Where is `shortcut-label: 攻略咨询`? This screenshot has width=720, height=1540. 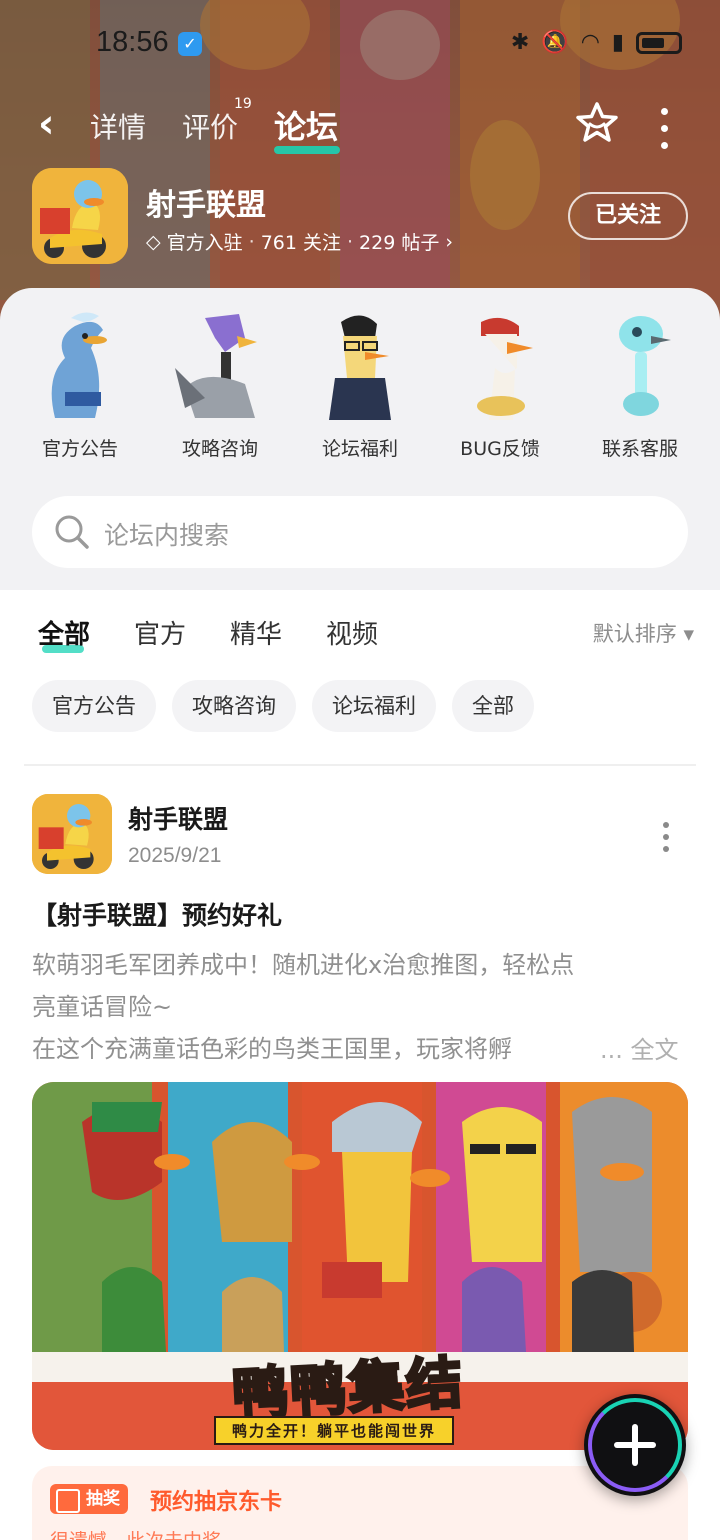 shortcut-label: 攻略咨询 is located at coordinates (219, 449).